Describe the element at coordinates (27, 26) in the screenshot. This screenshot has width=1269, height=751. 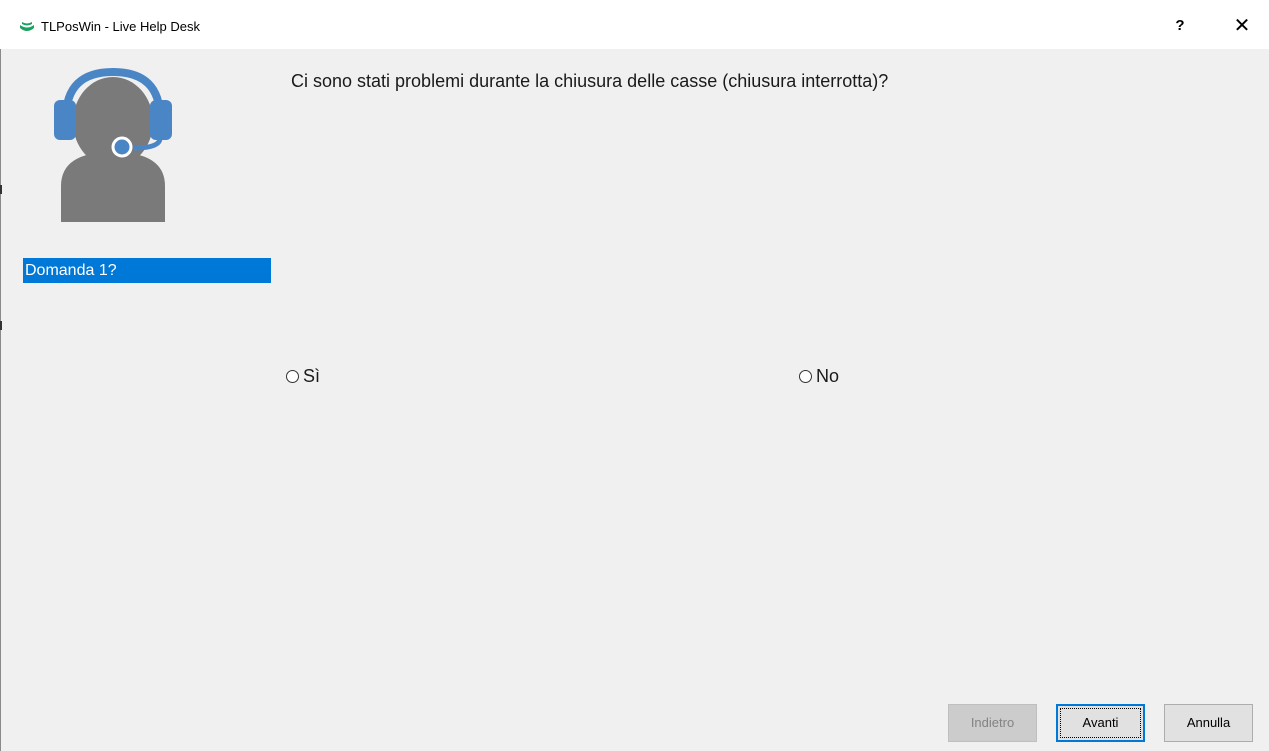
I see `app-logo-icon` at that location.